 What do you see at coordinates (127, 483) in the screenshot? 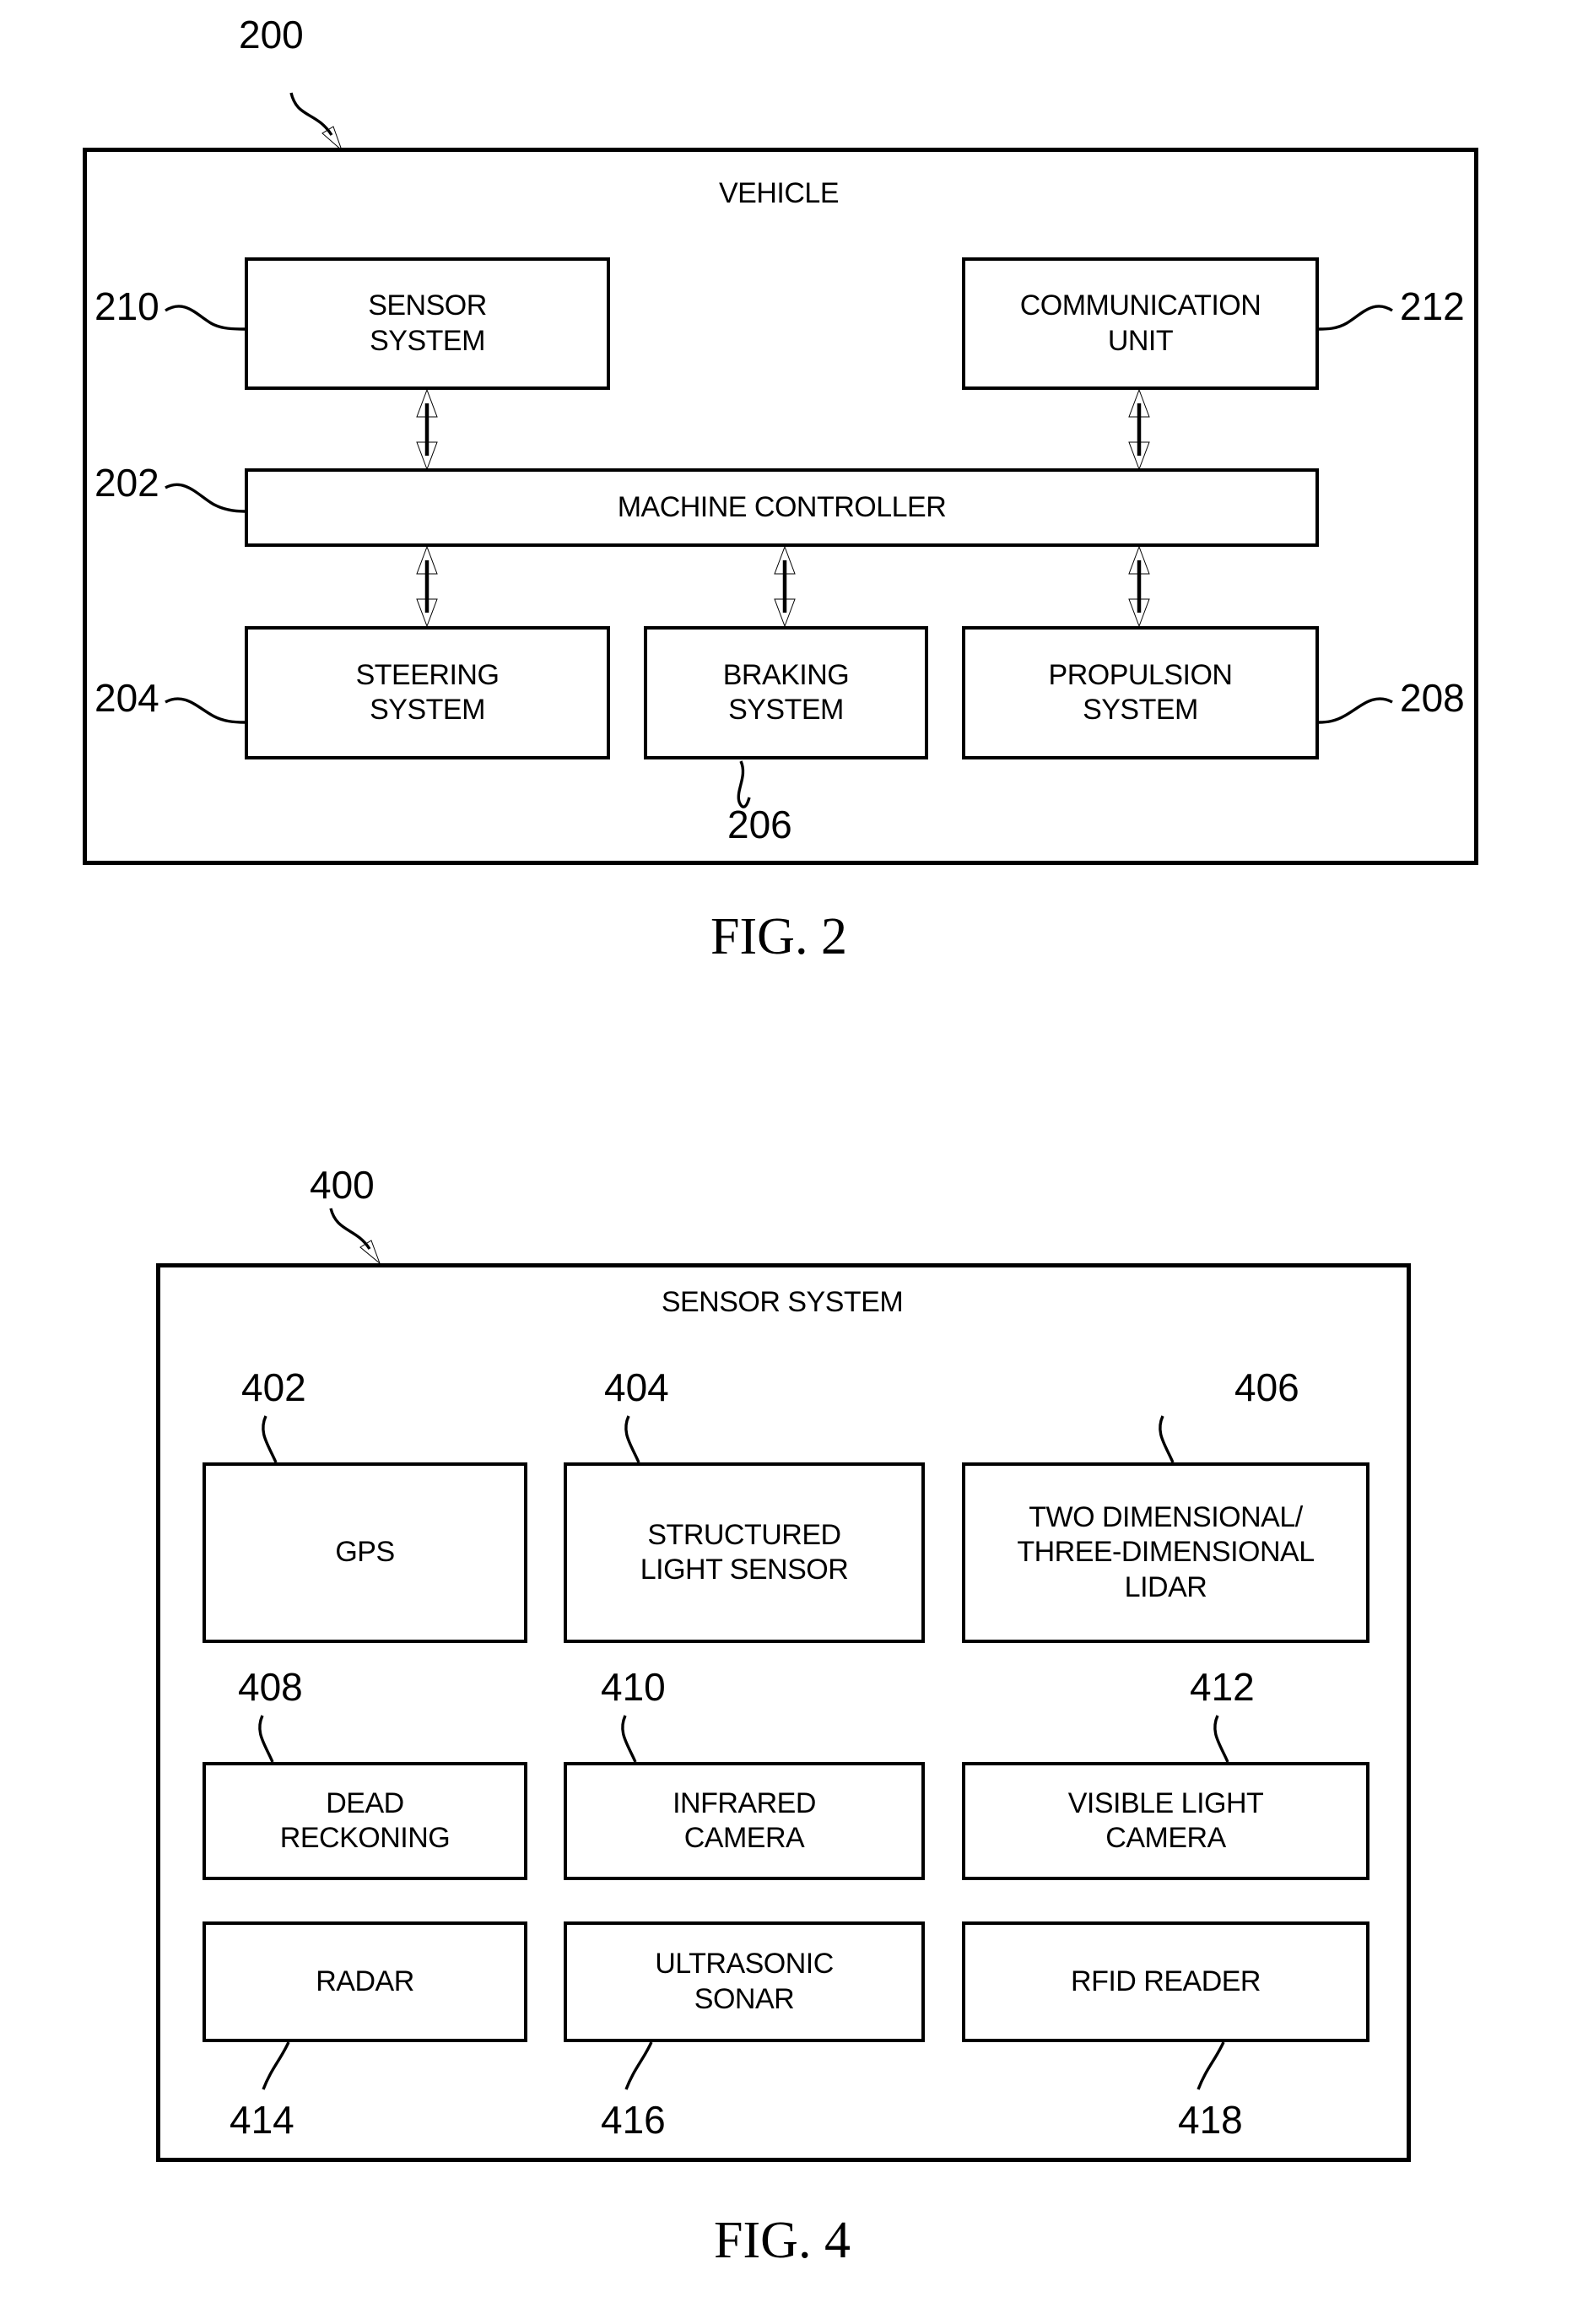
I see `ref-numeral-202: 202` at bounding box center [127, 483].